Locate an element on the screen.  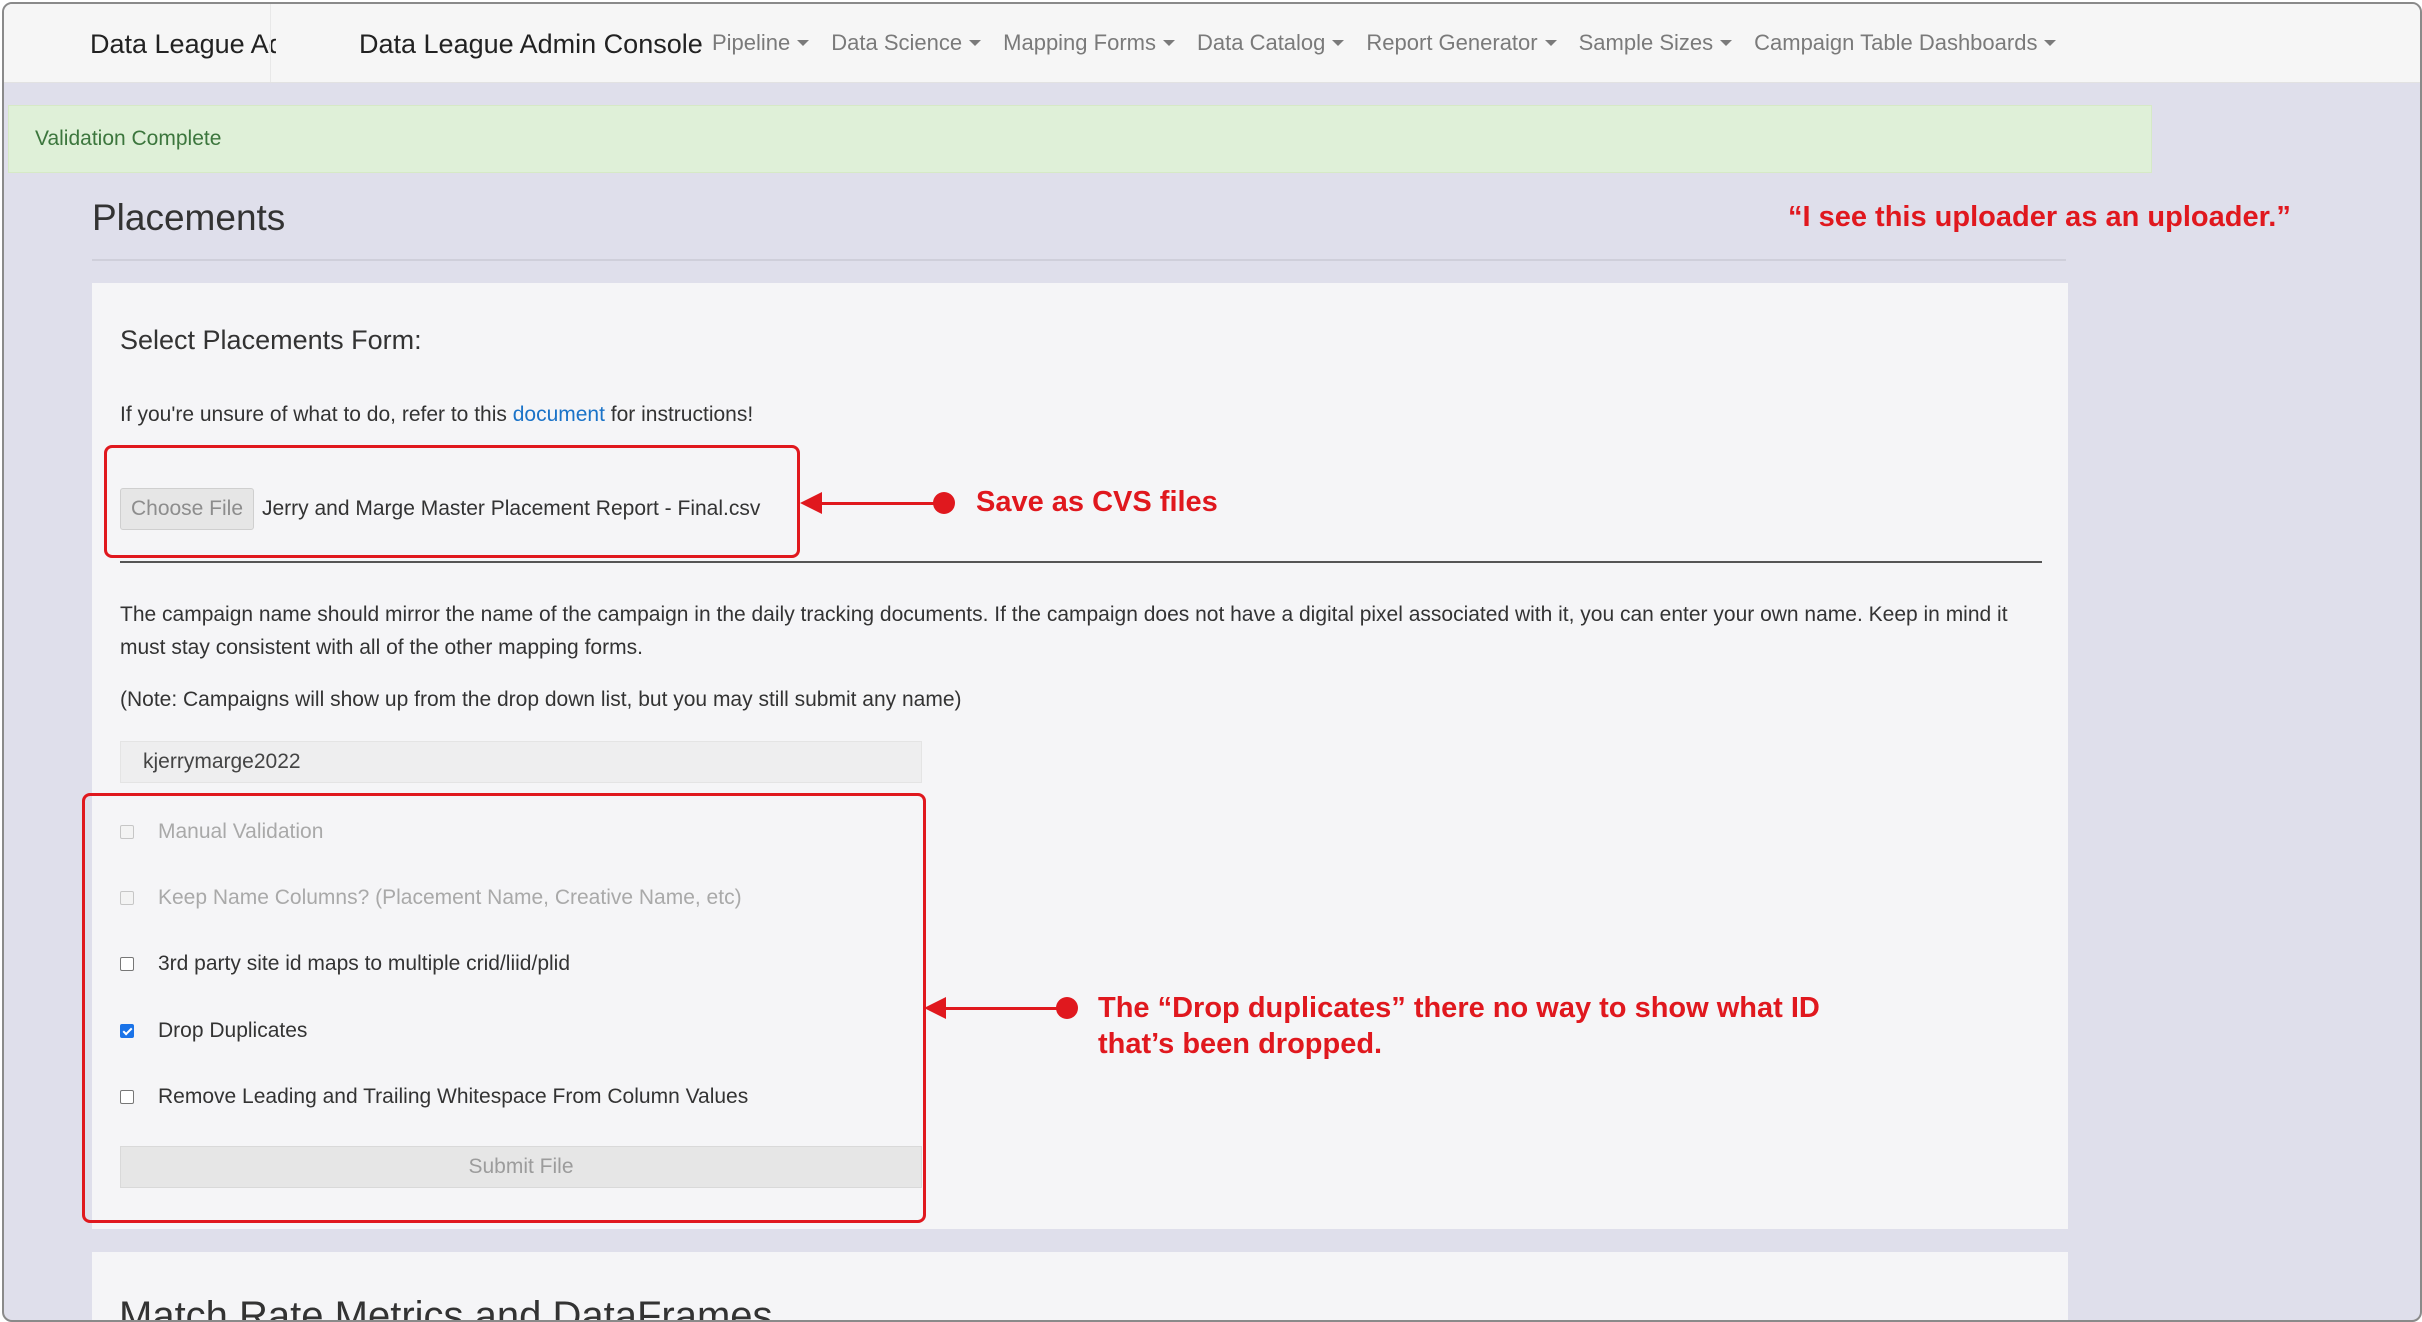
nav-data-catalog-dropdown: Data Catalog is located at coordinates (1270, 43).